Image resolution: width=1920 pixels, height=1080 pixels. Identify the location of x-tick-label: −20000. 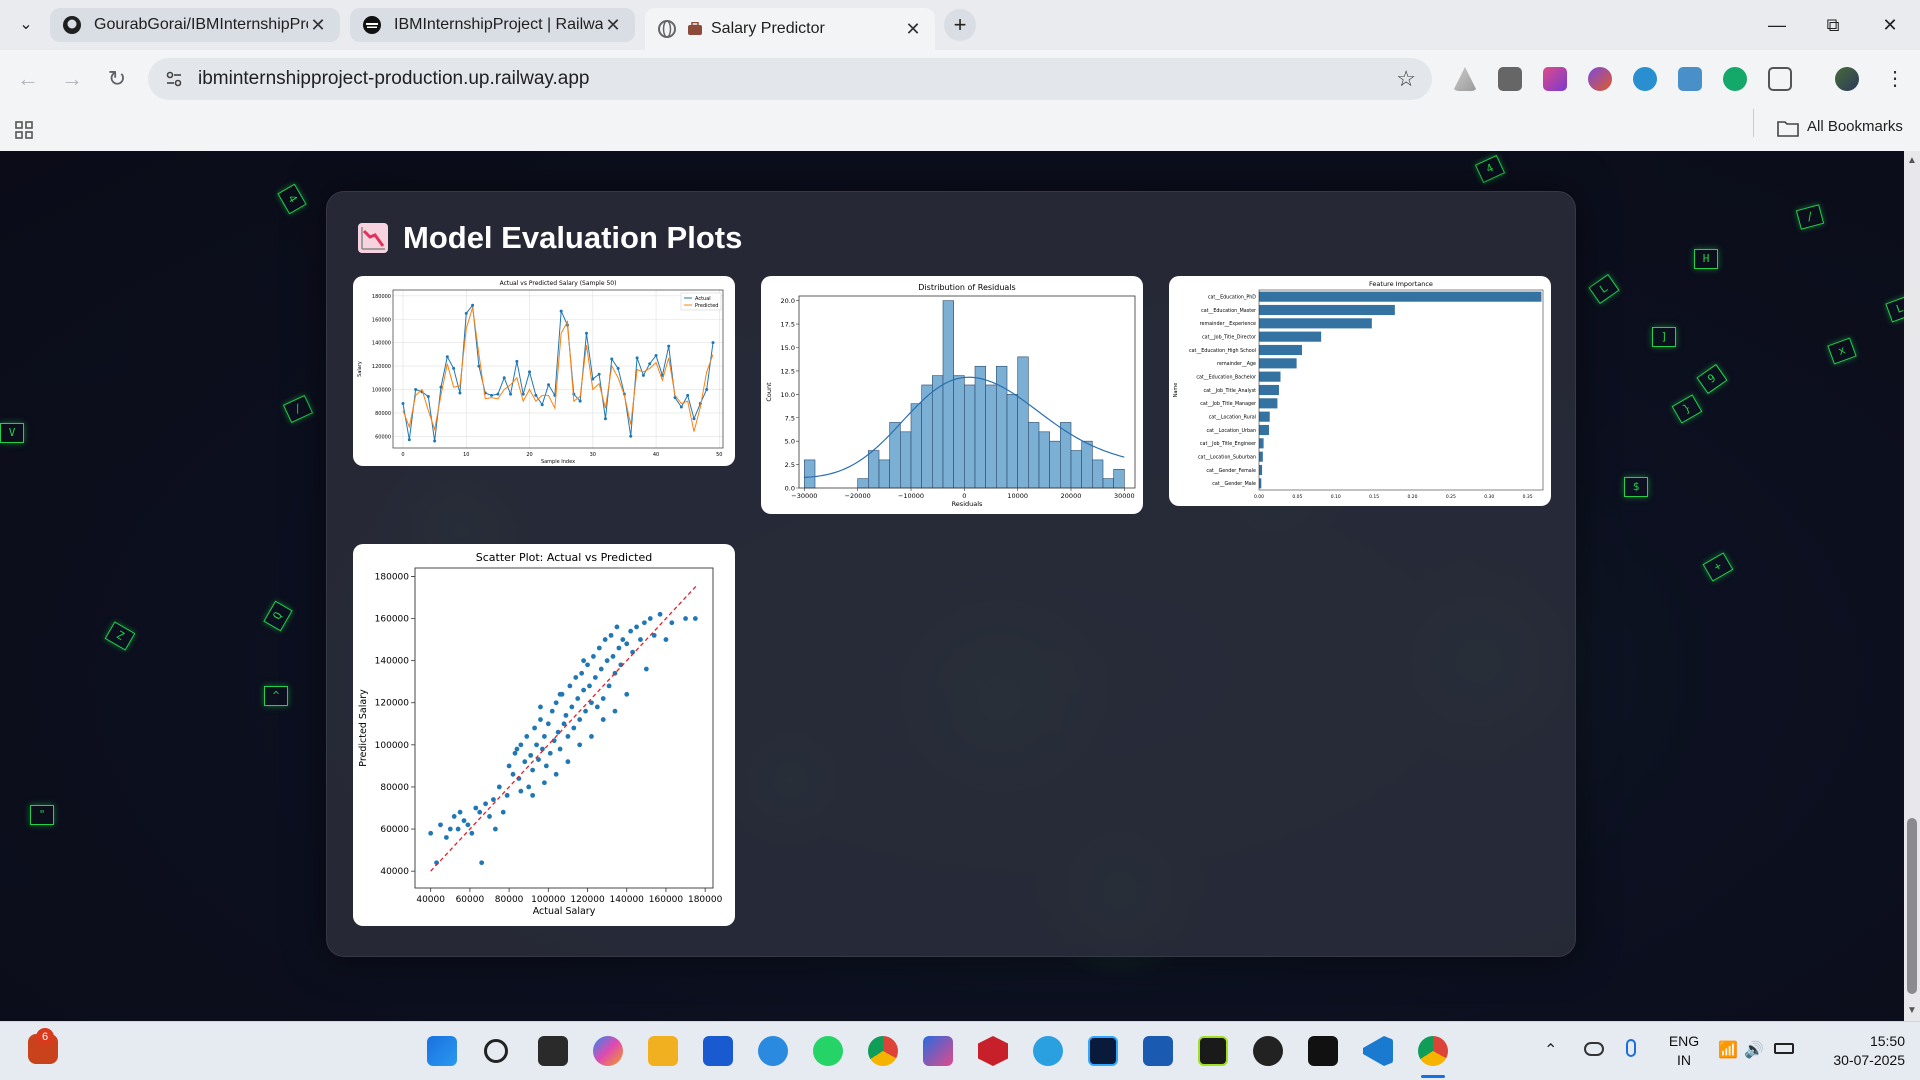
(858, 496).